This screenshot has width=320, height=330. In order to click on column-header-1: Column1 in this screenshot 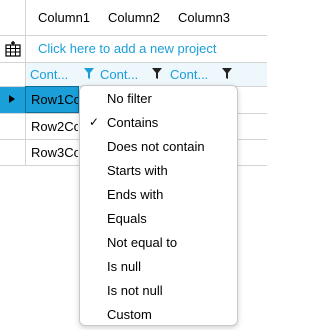, I will do `click(64, 17)`.